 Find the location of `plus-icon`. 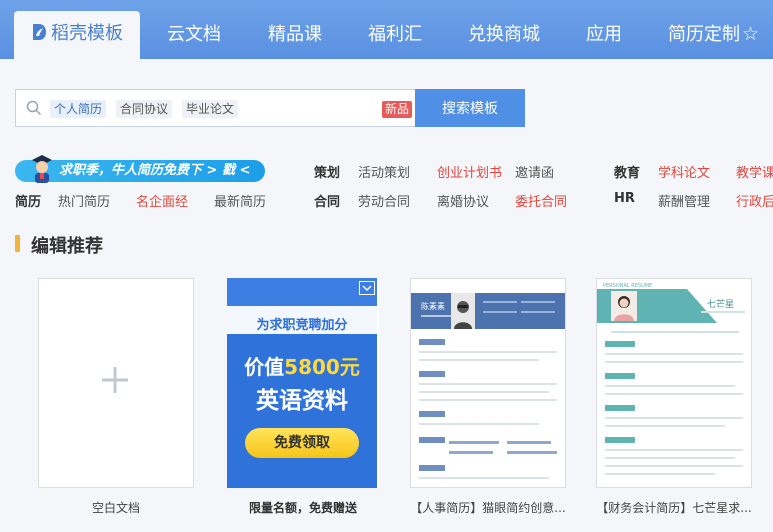

plus-icon is located at coordinates (115, 380).